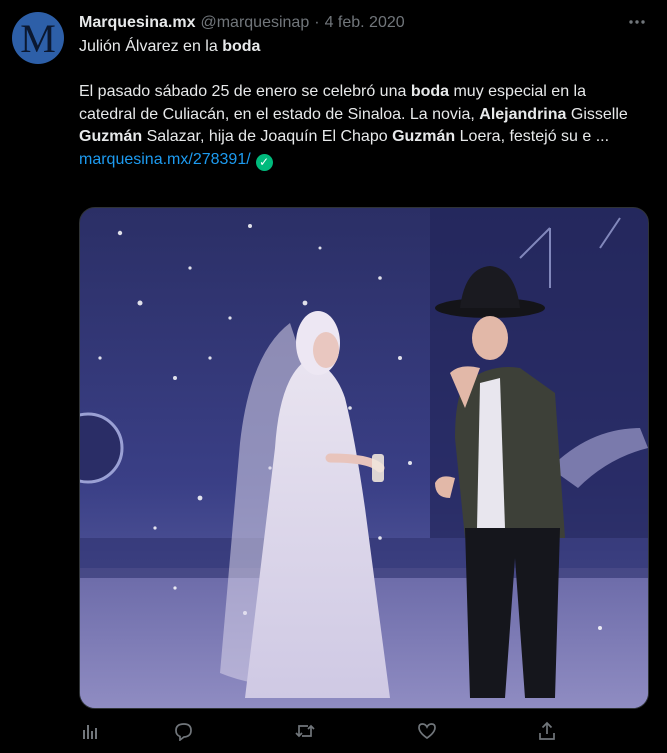 The height and width of the screenshot is (753, 667). I want to click on tweet-title: Julión Álvarez en la boda, so click(170, 46).